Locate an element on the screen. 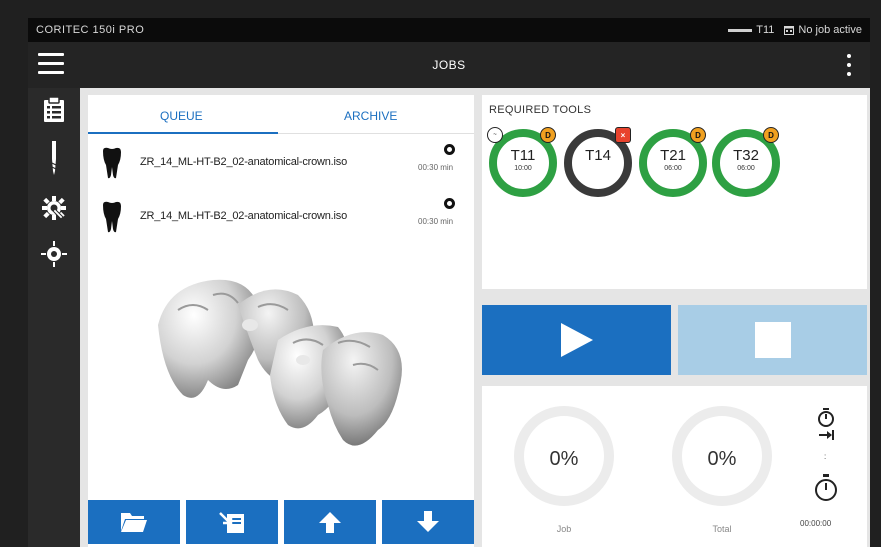  milling-tool-icon is located at coordinates (54, 158).